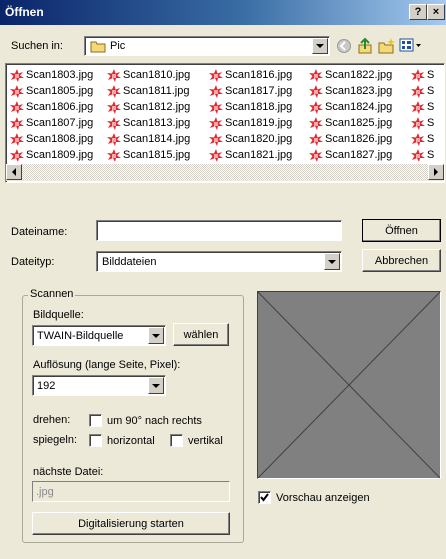 The image size is (446, 559). What do you see at coordinates (157, 107) in the screenshot?
I see `file-name: Scan1812.jpg` at bounding box center [157, 107].